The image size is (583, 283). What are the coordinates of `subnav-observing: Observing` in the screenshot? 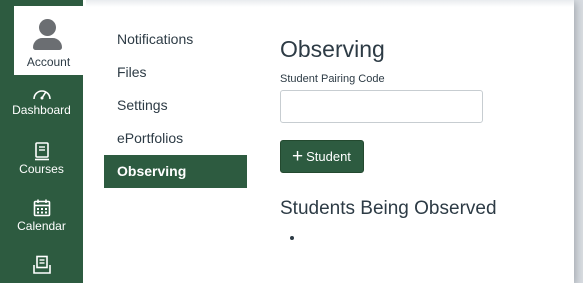 It's located at (175, 171).